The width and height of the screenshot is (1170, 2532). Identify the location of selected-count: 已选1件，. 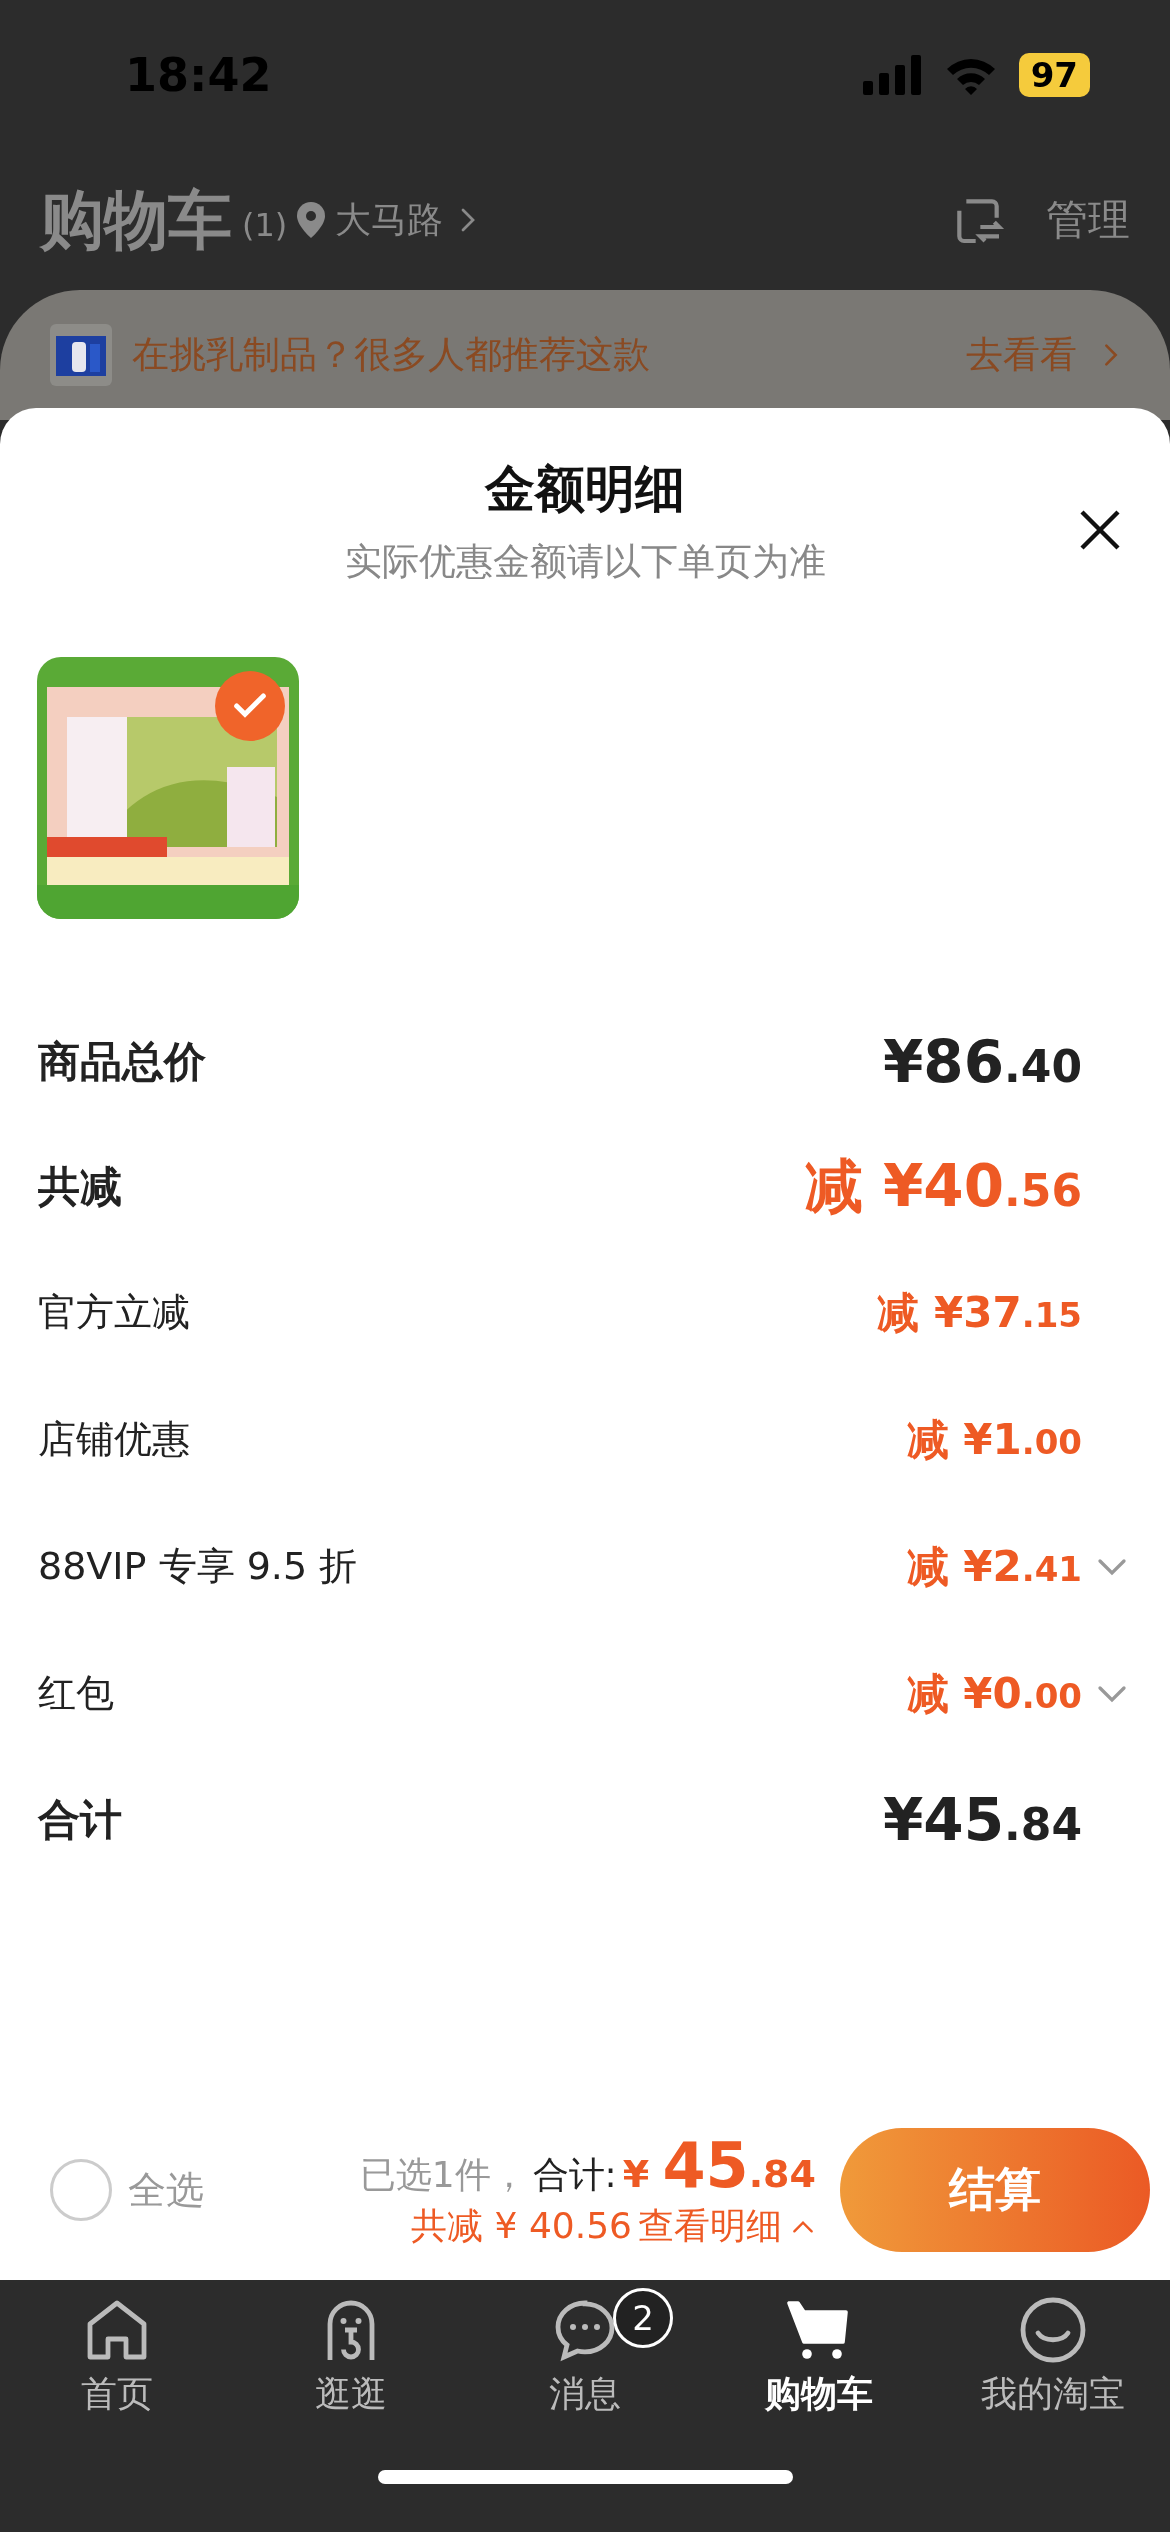
(443, 2175).